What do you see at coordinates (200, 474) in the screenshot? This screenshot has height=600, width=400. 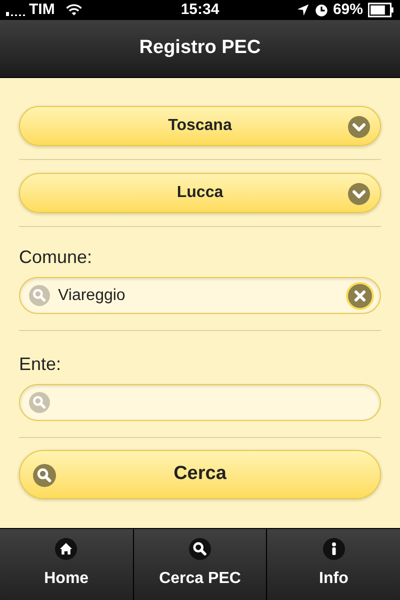 I see `search-button: Cerca` at bounding box center [200, 474].